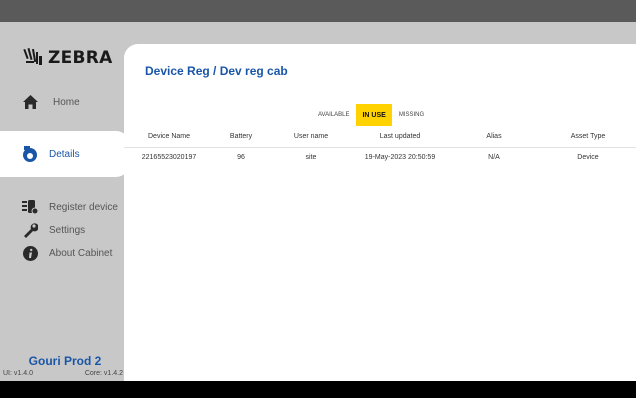  Describe the element at coordinates (494, 157) in the screenshot. I see `cell-alias: N/A` at that location.